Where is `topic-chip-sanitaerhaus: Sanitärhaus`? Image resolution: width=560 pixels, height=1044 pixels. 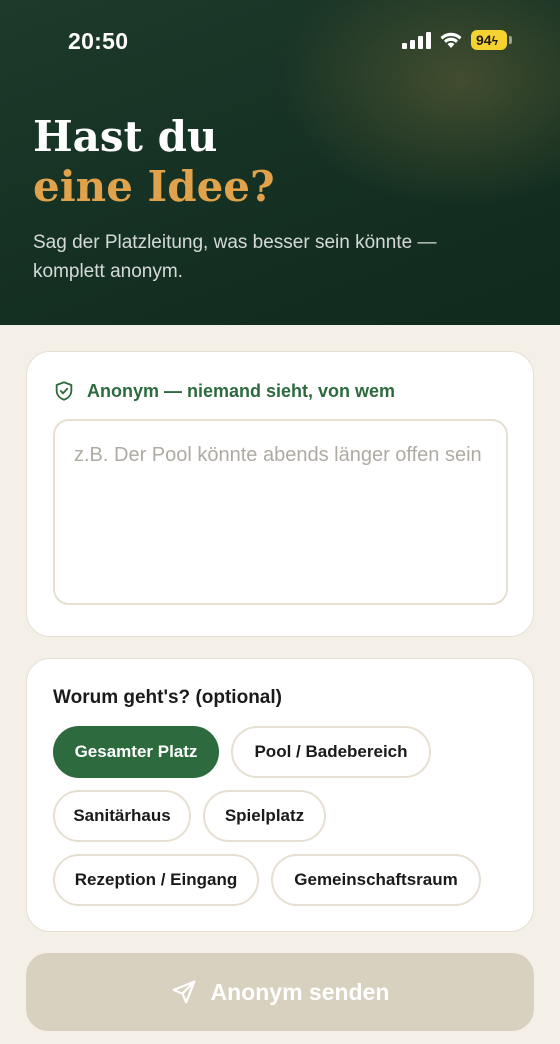
topic-chip-sanitaerhaus: Sanitärhaus is located at coordinates (122, 816).